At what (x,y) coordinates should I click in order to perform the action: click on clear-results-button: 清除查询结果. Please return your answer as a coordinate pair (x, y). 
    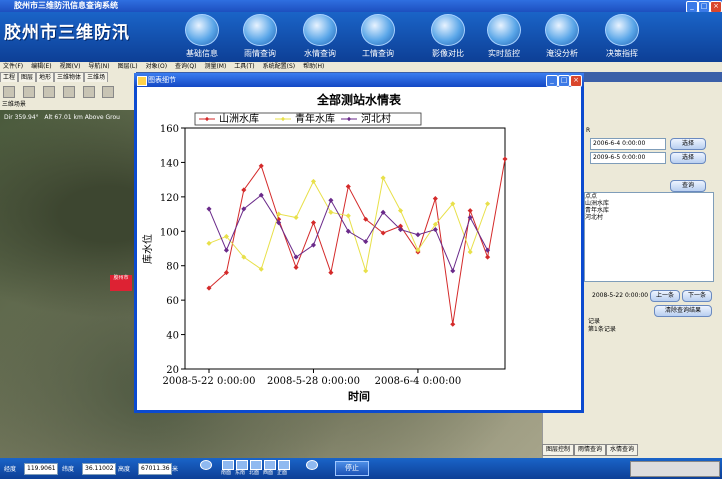
    Looking at the image, I should click on (683, 311).